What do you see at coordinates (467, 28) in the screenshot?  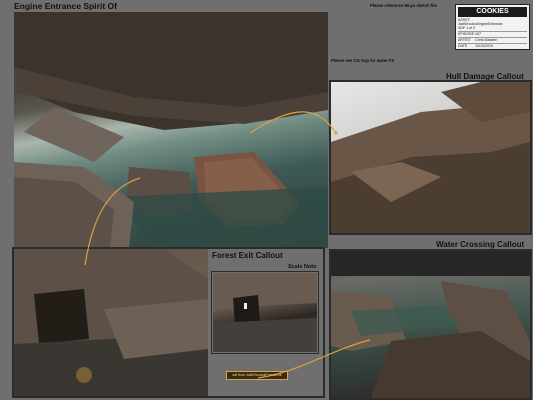 I see `sheet-value: SDF 1 of 2` at bounding box center [467, 28].